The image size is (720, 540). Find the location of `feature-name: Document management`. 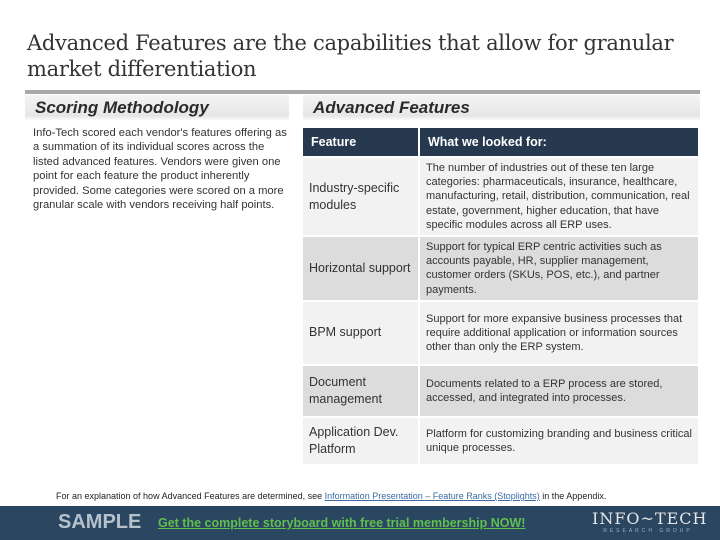

feature-name: Document management is located at coordinates (360, 390).